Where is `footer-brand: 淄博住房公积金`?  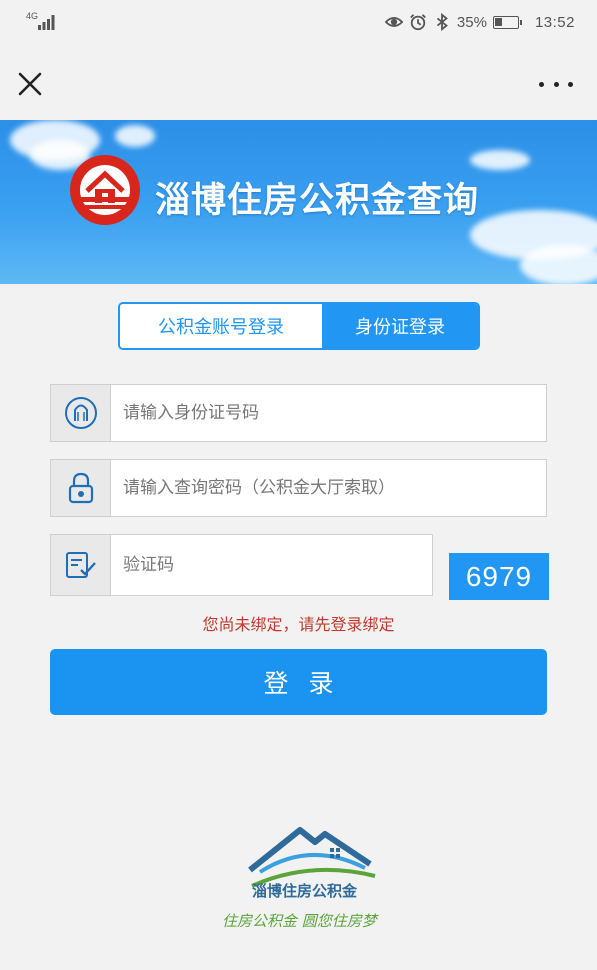 footer-brand: 淄博住房公积金 is located at coordinates (305, 891).